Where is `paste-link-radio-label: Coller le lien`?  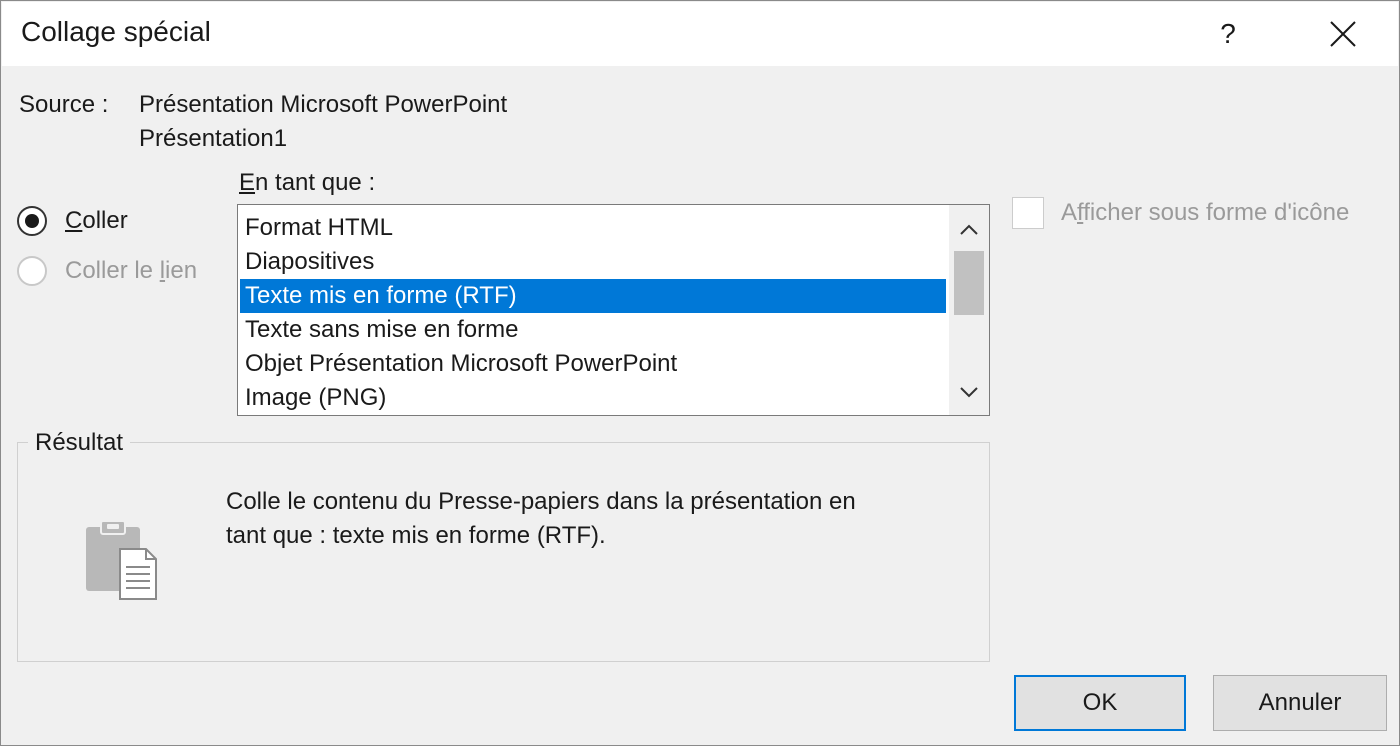
paste-link-radio-label: Coller le lien is located at coordinates (131, 271).